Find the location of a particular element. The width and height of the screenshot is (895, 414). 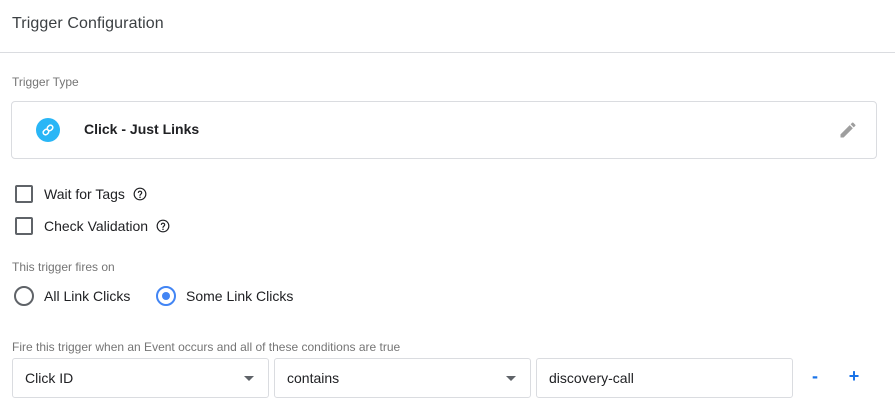

trigger-type-card: Click - Just Links is located at coordinates (444, 130).